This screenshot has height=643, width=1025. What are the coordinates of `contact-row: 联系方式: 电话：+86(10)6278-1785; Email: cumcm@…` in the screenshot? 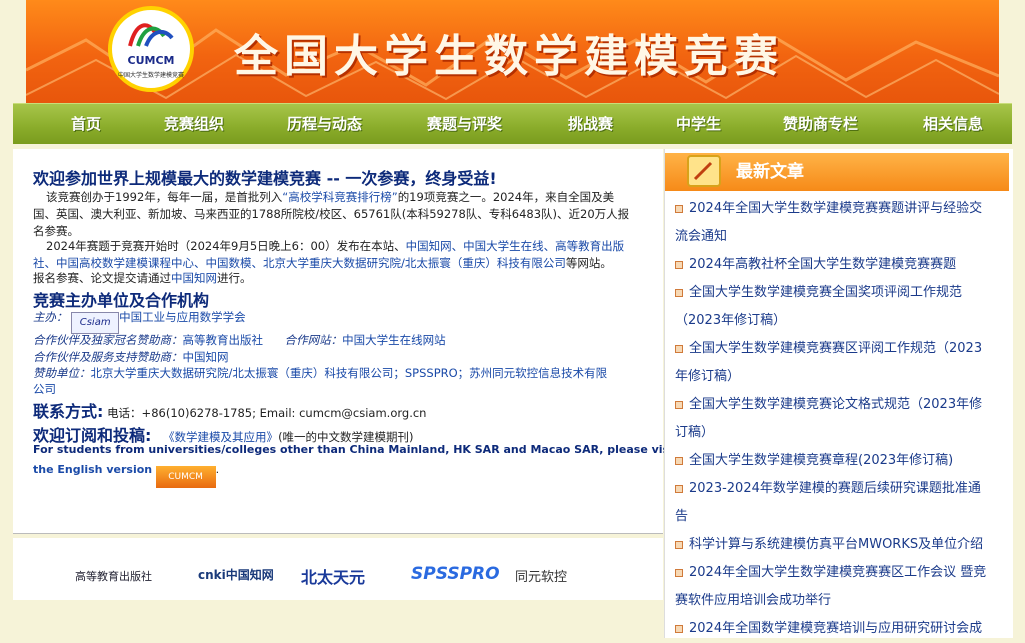 It's located at (230, 411).